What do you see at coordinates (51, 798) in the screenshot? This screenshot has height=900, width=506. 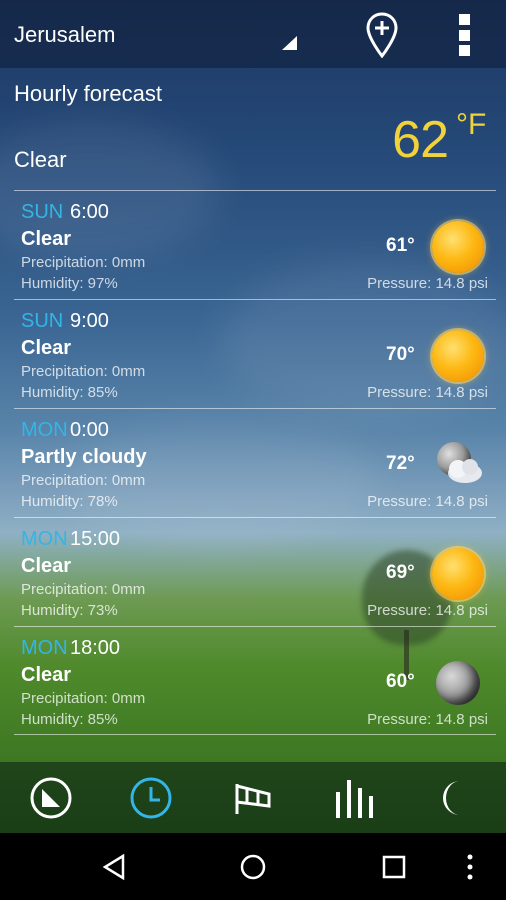 I see `current-weather-icon` at bounding box center [51, 798].